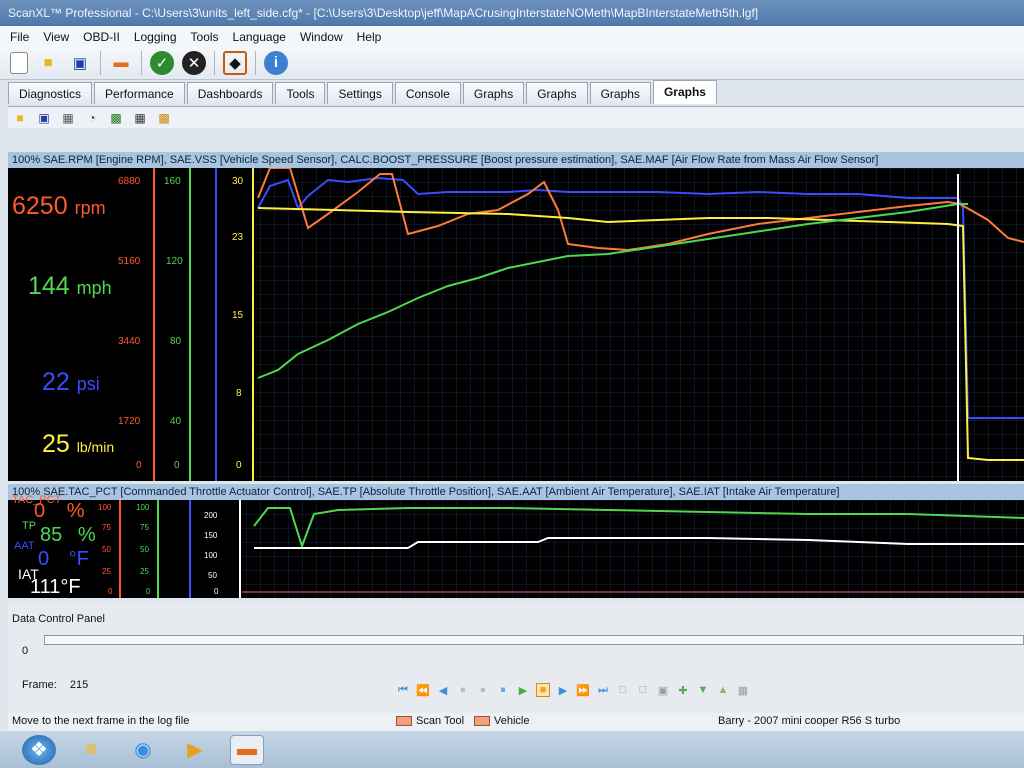 Image resolution: width=1024 pixels, height=768 pixels. Describe the element at coordinates (239, 393) in the screenshot. I see `maf-tick: 8` at that location.